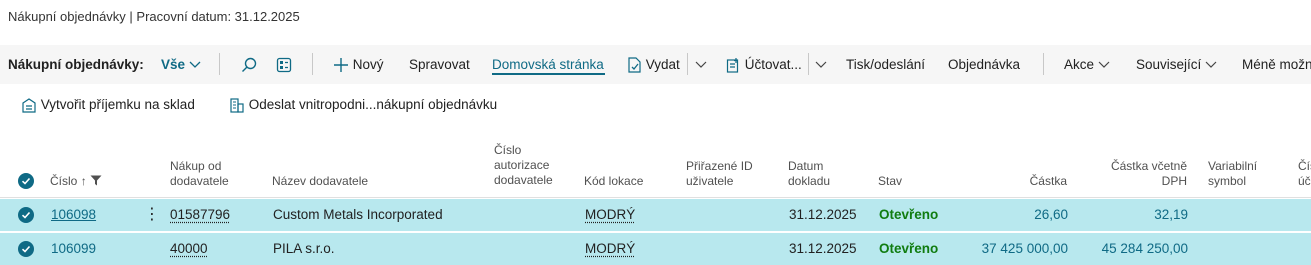 Image resolution: width=1311 pixels, height=265 pixels. Describe the element at coordinates (806, 166) in the screenshot. I see `column-label-line: Datum` at that location.